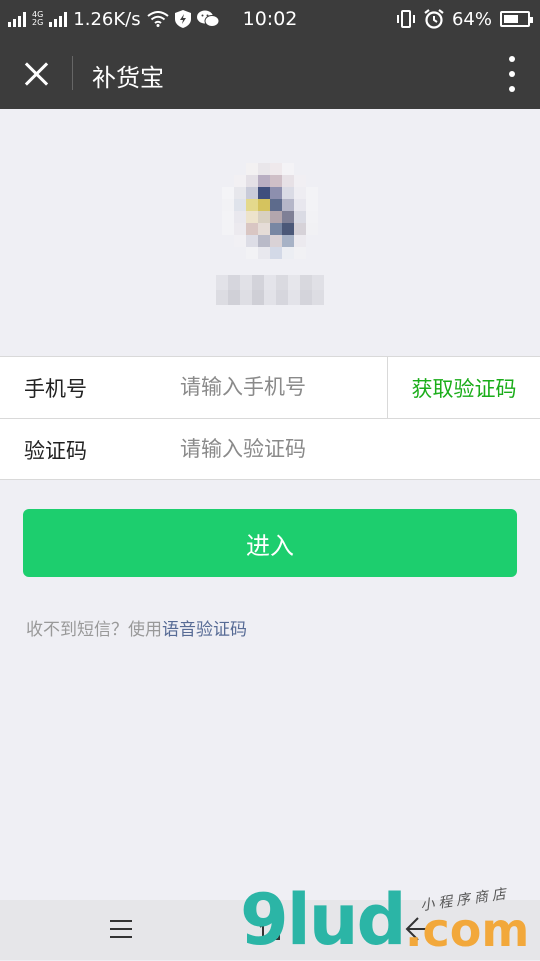  Describe the element at coordinates (280, 449) in the screenshot. I see `code-input` at that location.